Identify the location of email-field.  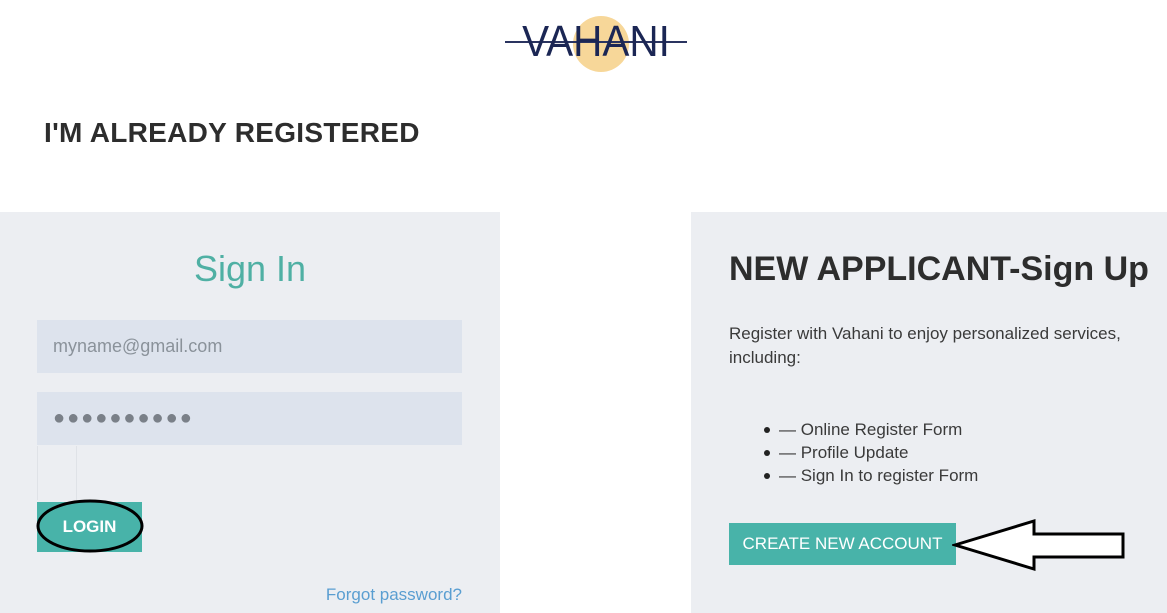
(249, 346).